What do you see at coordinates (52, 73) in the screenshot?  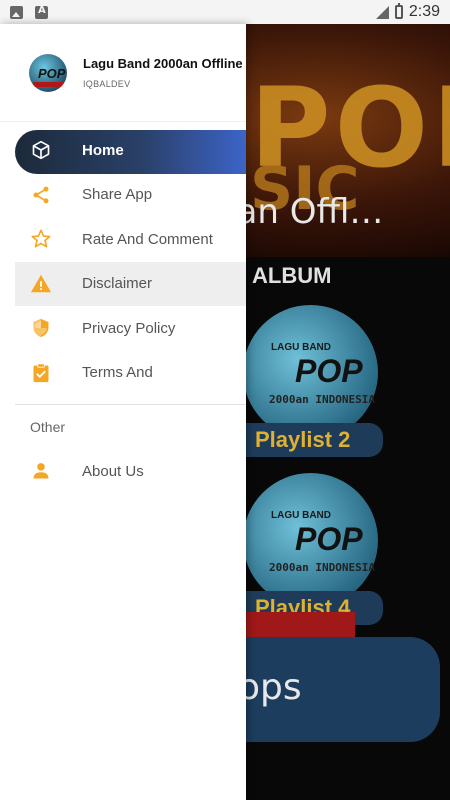 I see `logo-text: POP` at bounding box center [52, 73].